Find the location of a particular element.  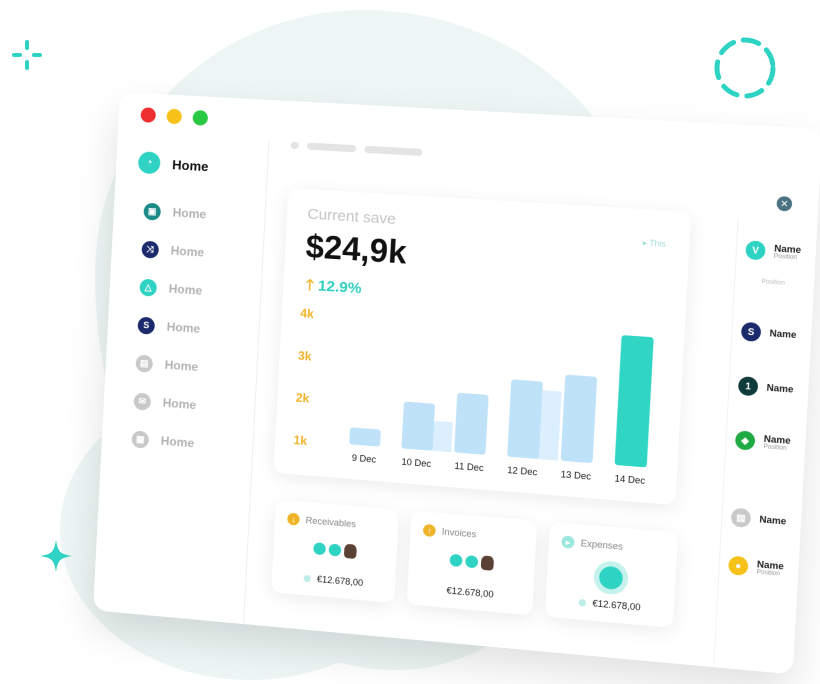

y-tick-label: 3k is located at coordinates (305, 355).